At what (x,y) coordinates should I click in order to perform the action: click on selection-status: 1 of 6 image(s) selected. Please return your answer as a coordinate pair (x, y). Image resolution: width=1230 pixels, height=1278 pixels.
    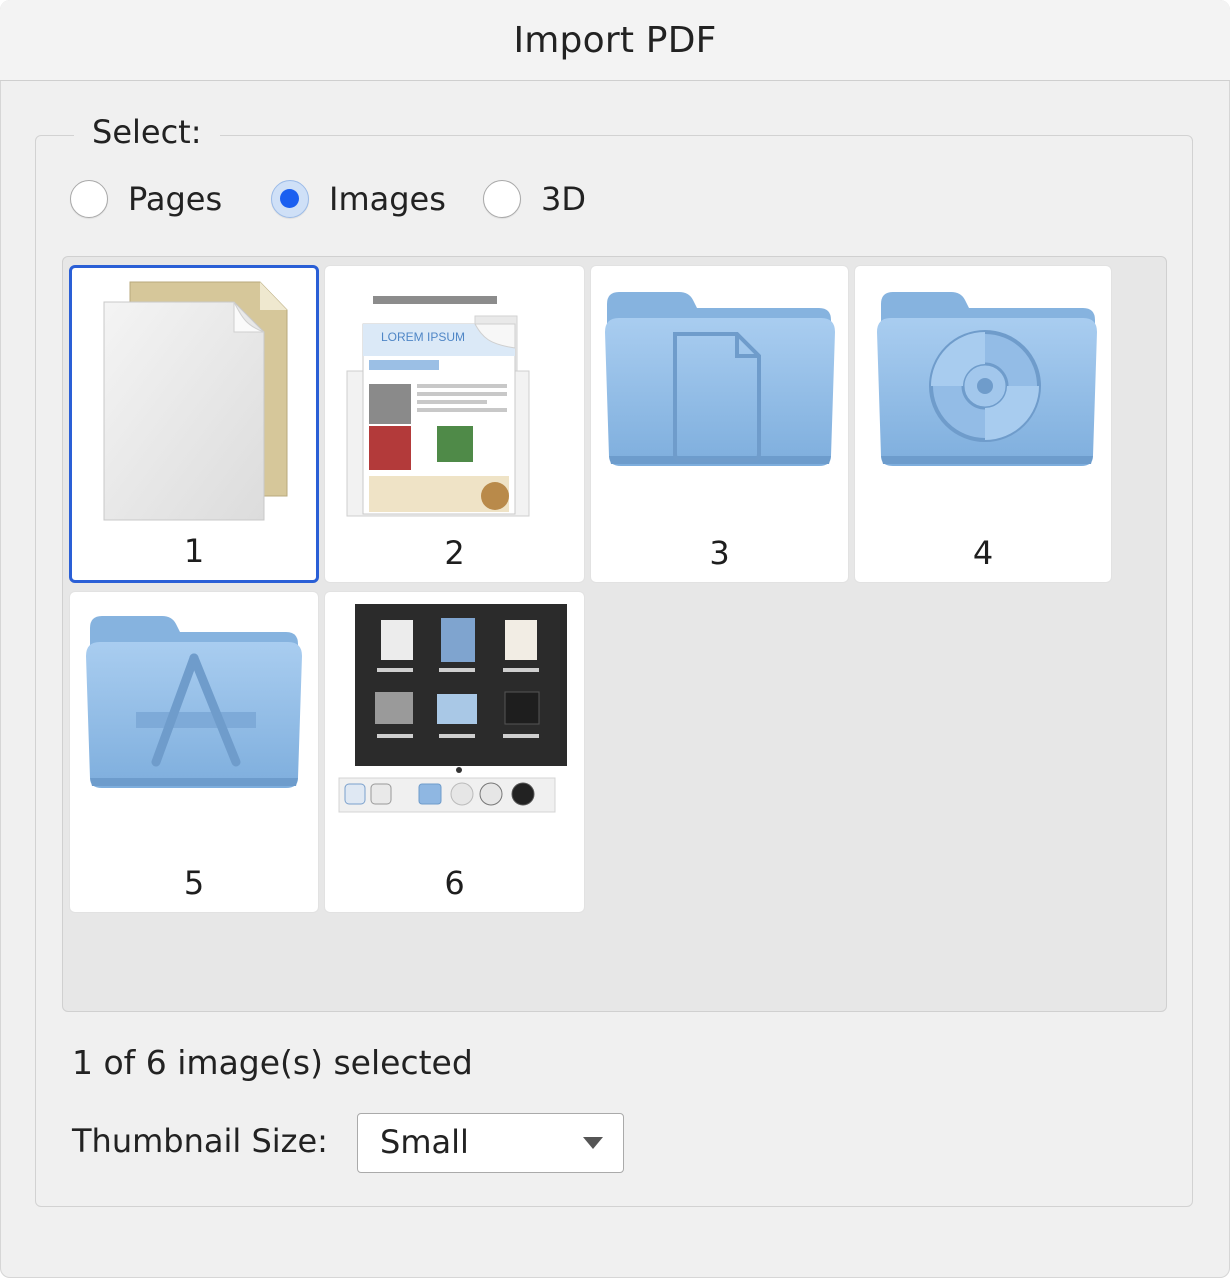
    Looking at the image, I should click on (272, 1062).